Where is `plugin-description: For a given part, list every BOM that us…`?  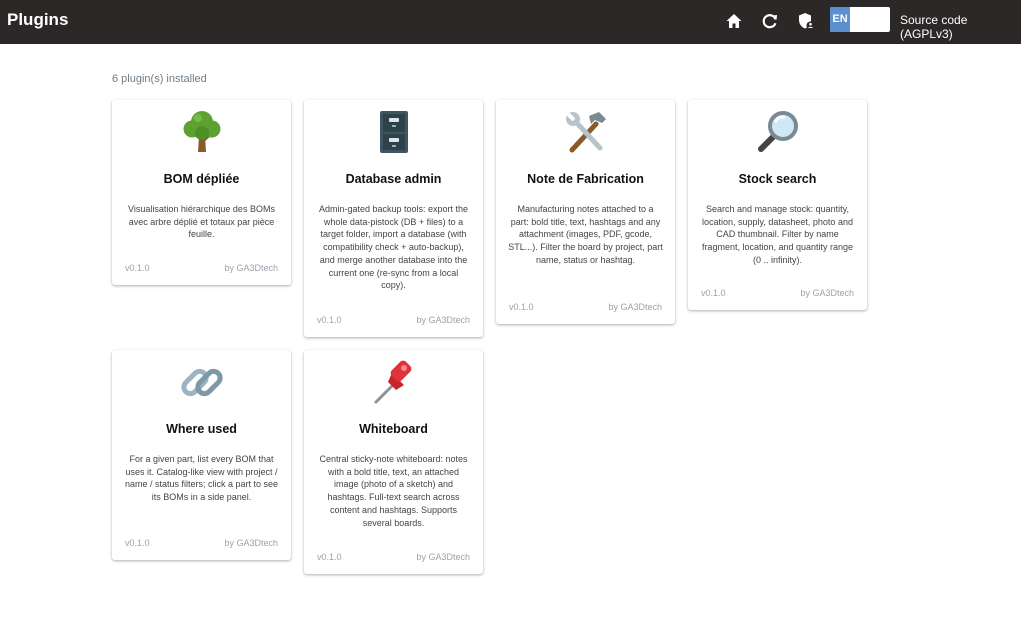
plugin-description: For a given part, list every BOM that us… is located at coordinates (201, 478).